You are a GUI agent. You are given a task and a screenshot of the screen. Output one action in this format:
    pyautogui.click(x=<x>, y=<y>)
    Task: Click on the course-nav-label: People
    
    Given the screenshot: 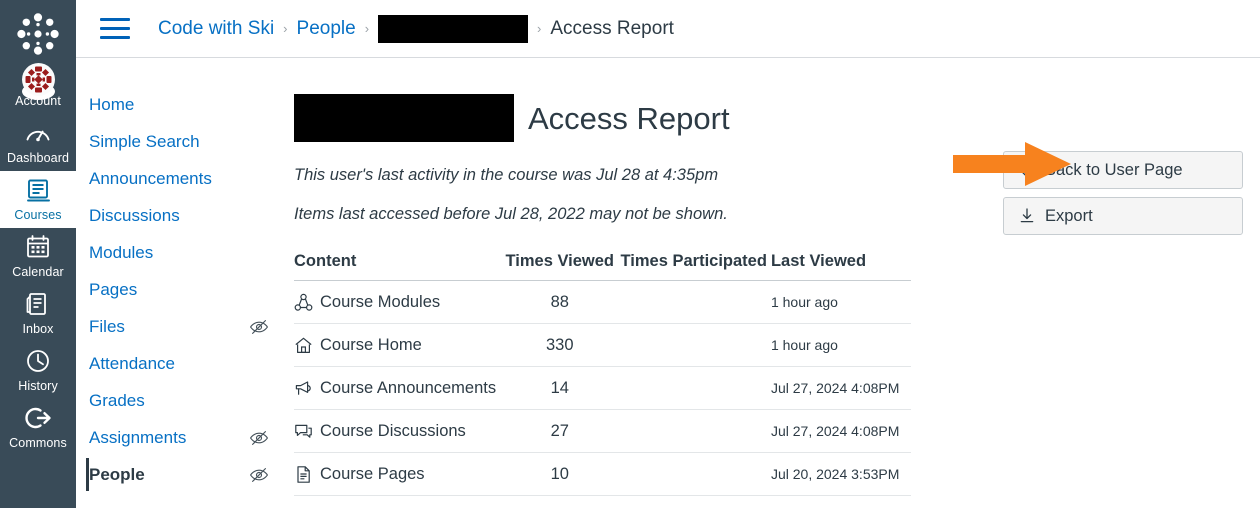 What is the action you would take?
    pyautogui.click(x=117, y=474)
    